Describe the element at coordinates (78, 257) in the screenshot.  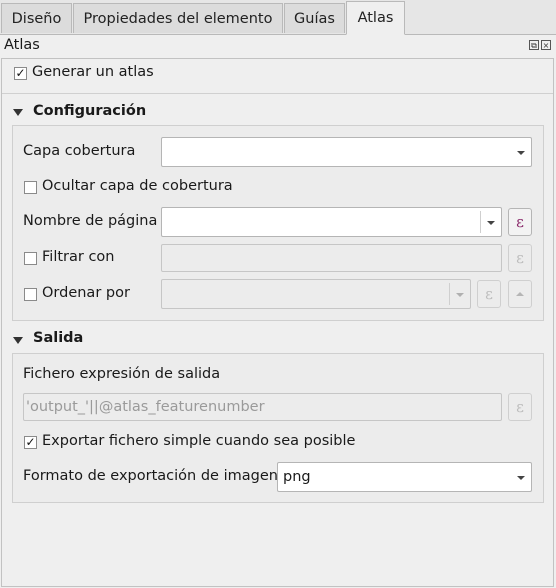
I see `filter-label: Filtrar con` at that location.